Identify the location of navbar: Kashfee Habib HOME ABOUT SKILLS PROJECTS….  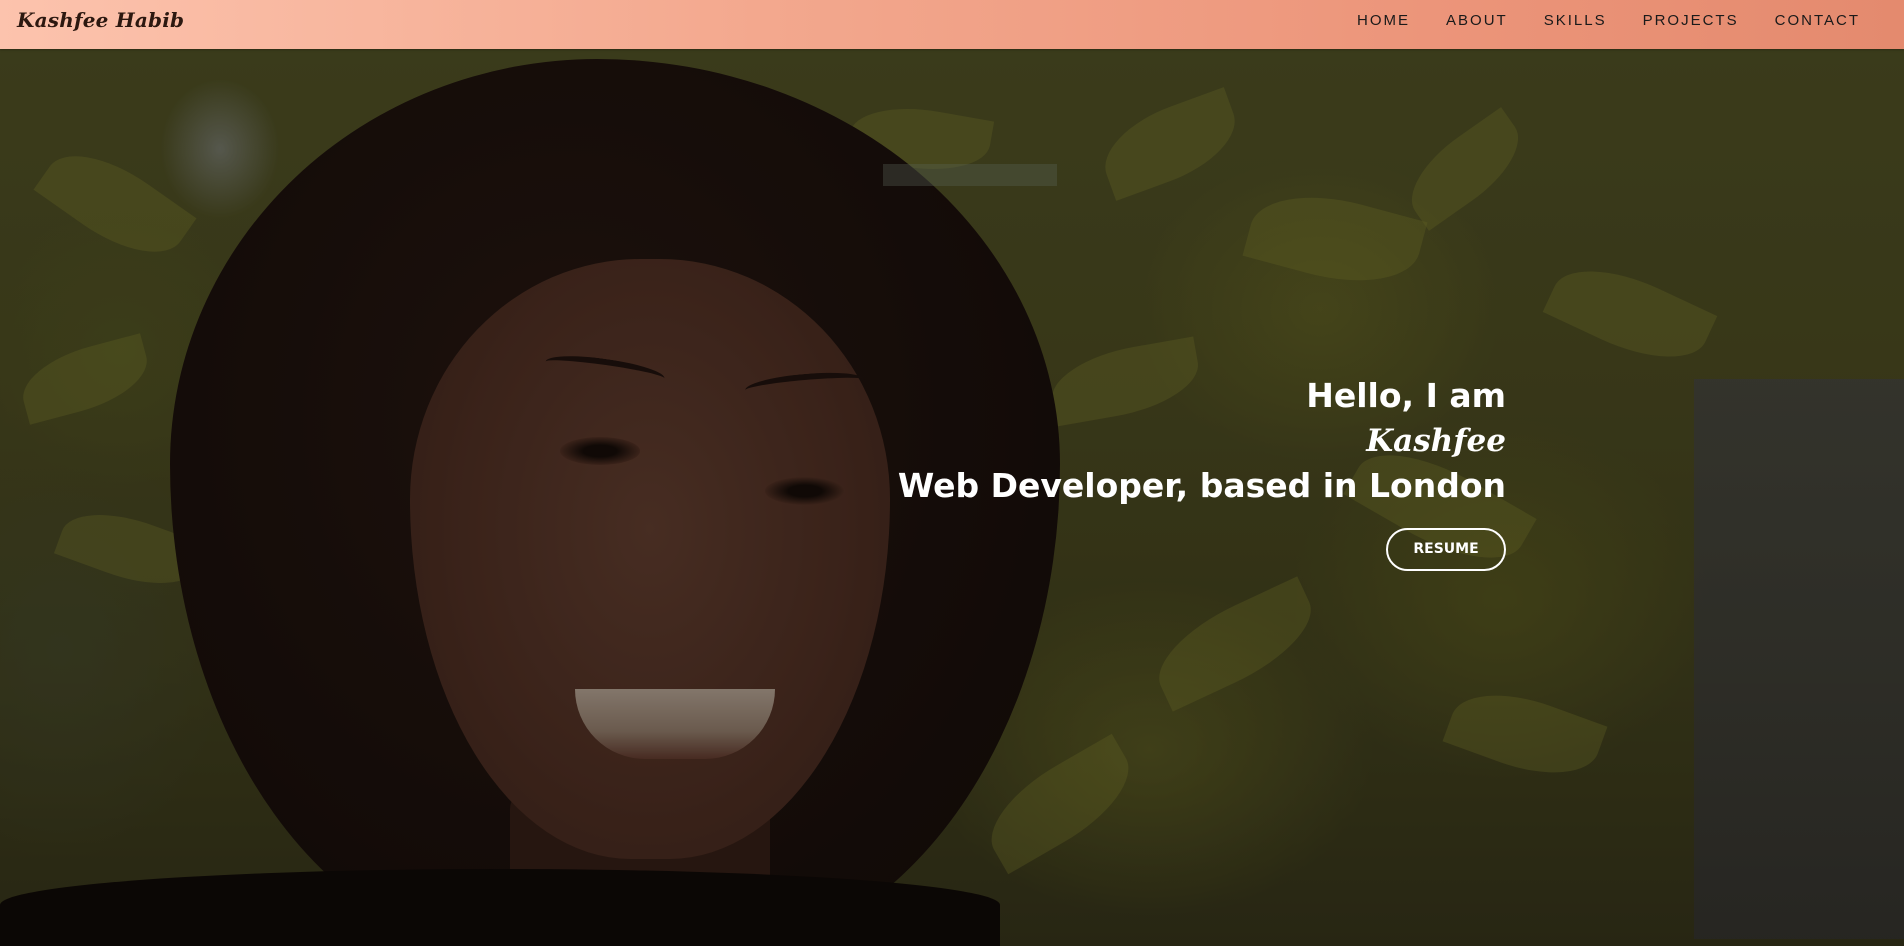
(952, 24).